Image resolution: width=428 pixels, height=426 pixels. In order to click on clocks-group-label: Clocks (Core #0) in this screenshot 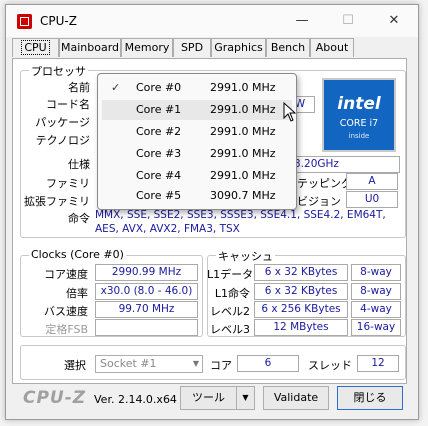, I will do `click(77, 254)`.